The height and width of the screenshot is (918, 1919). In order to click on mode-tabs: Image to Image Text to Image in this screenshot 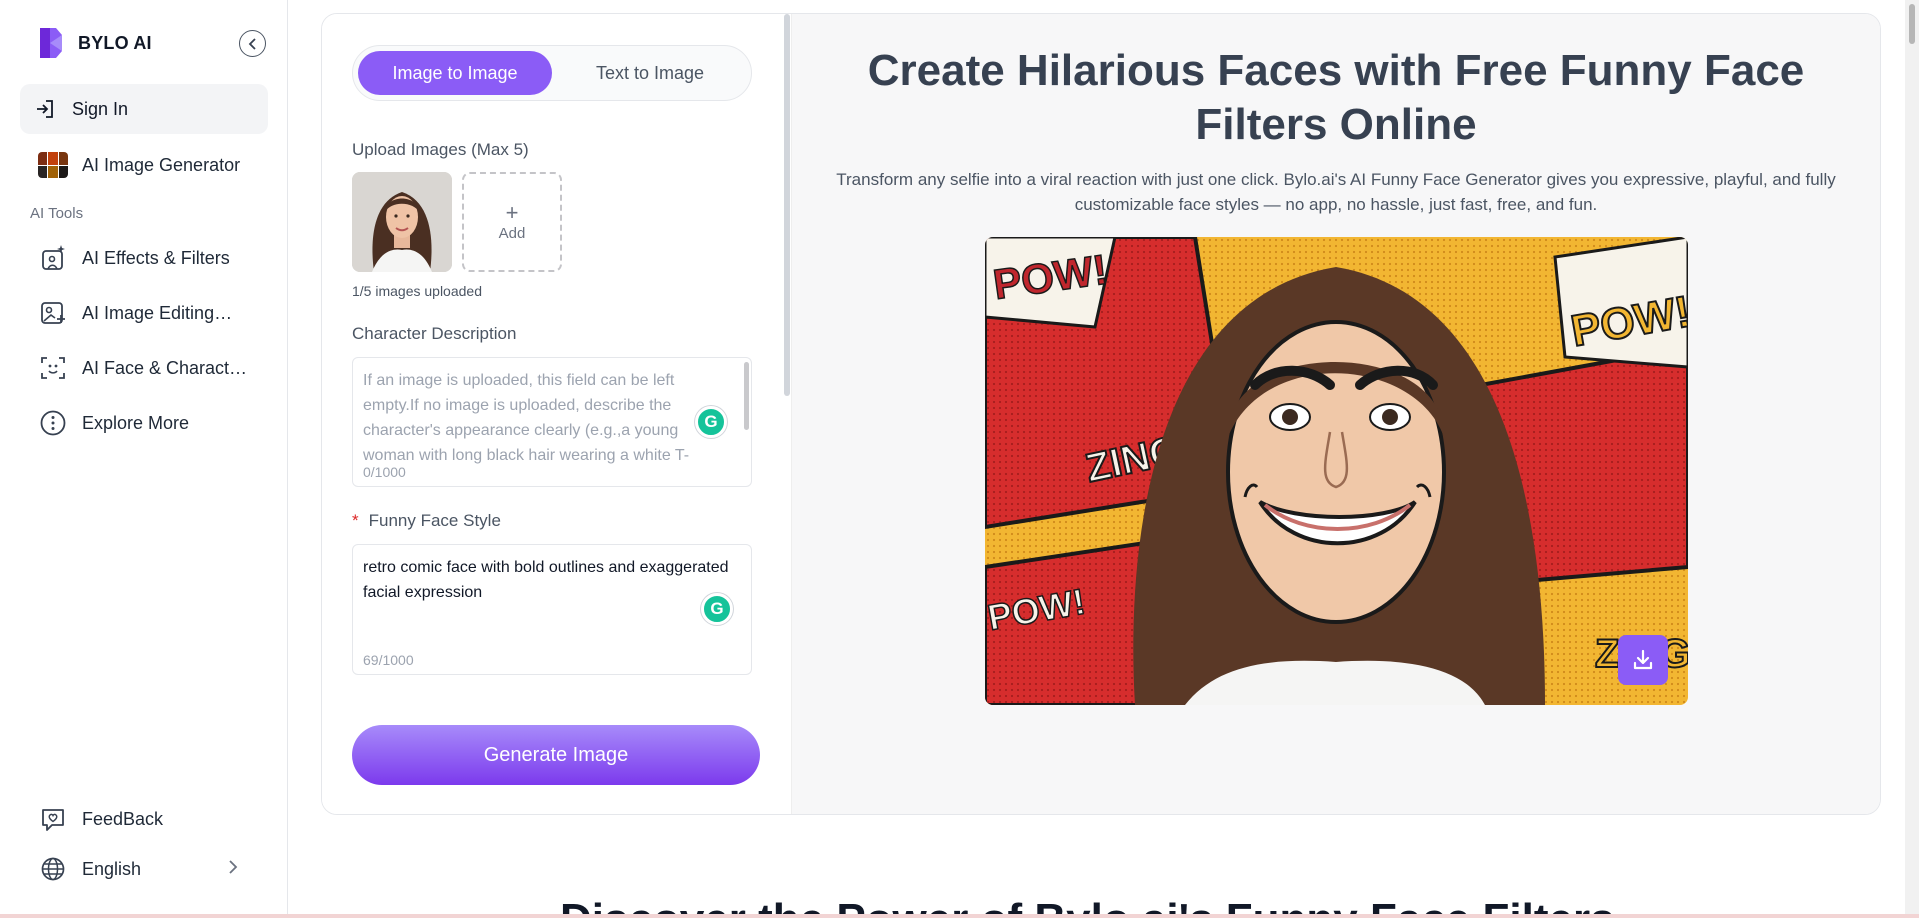, I will do `click(552, 73)`.